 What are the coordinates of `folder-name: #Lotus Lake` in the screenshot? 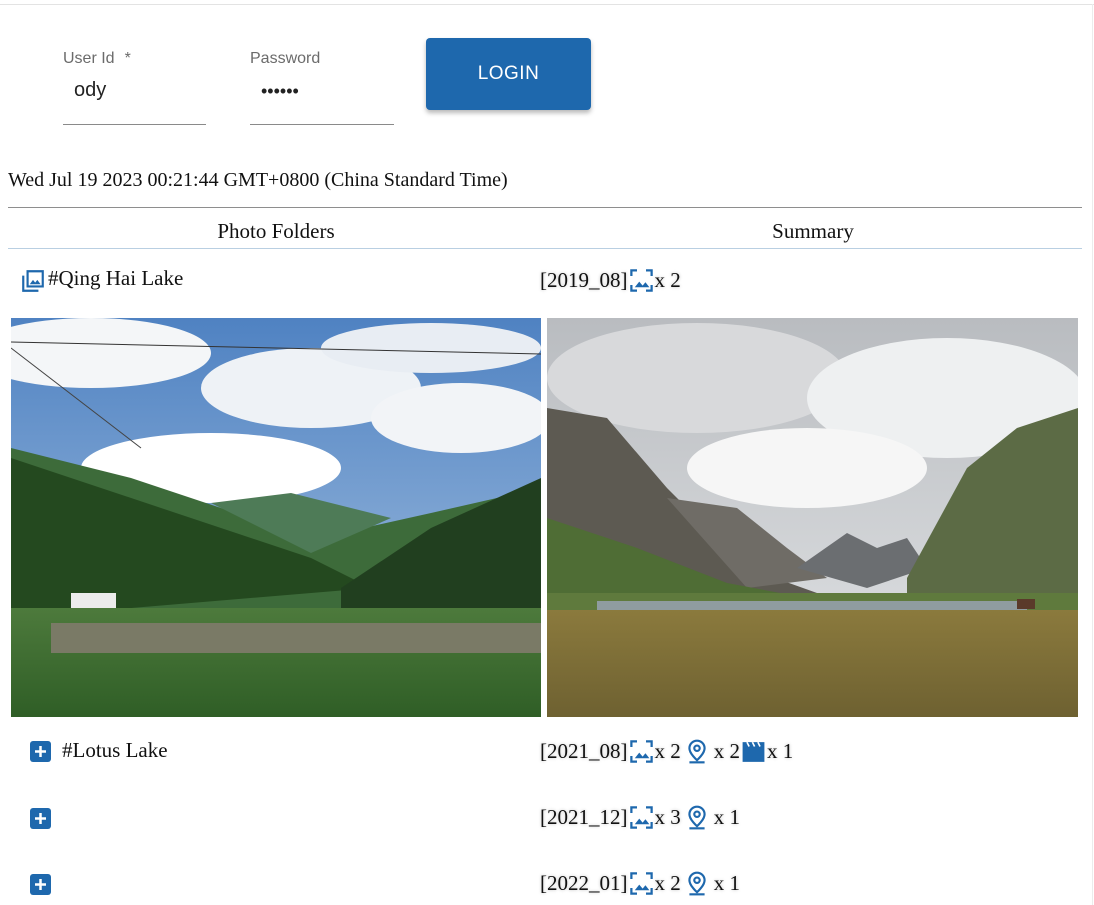 It's located at (115, 750).